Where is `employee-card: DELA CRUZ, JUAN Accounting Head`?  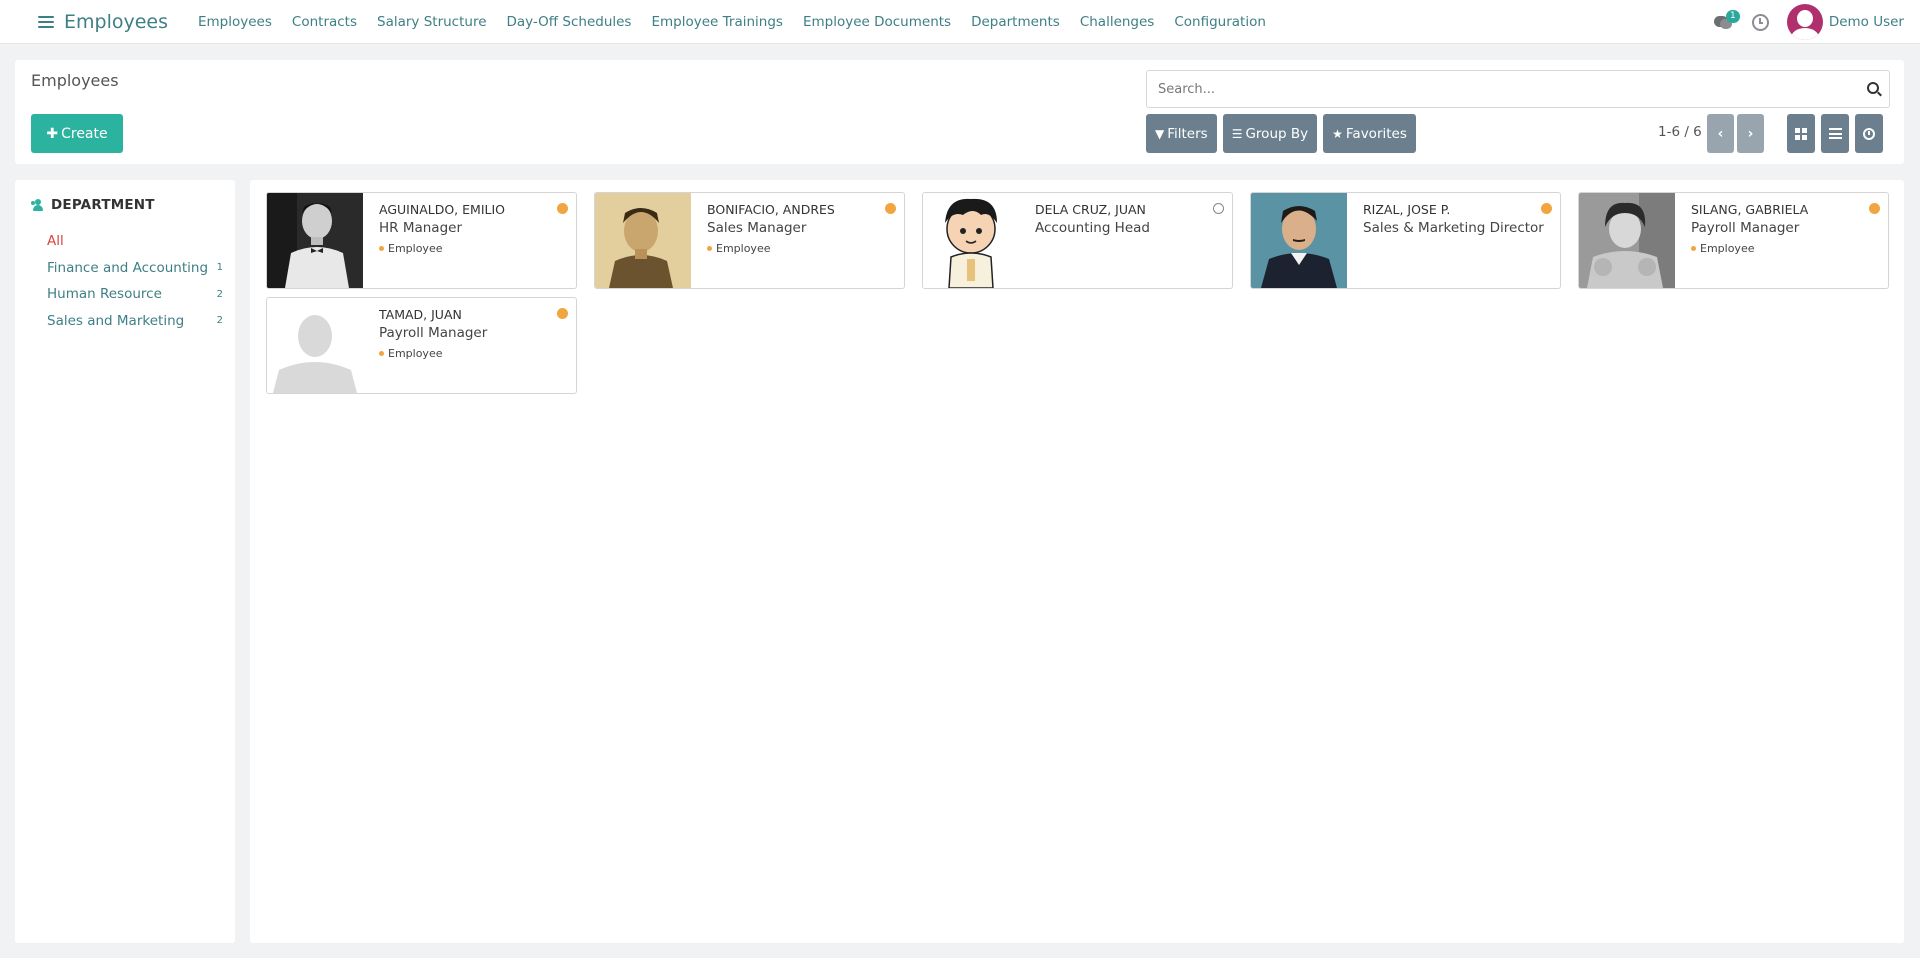
employee-card: DELA CRUZ, JUAN Accounting Head is located at coordinates (1077, 240).